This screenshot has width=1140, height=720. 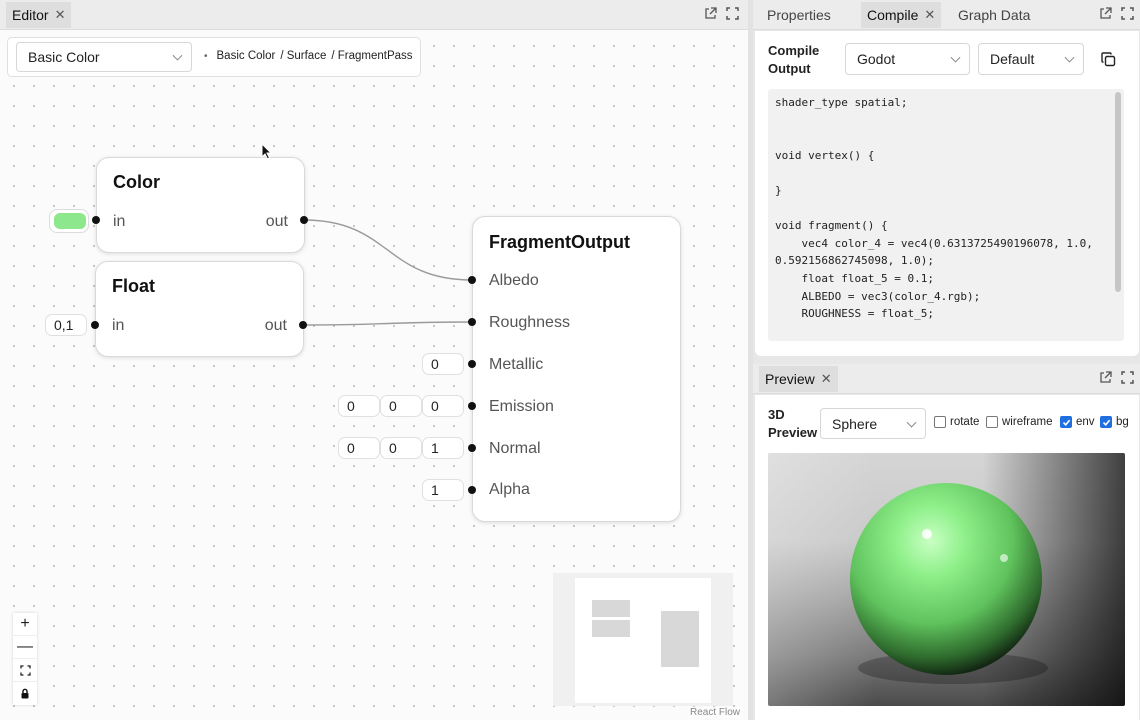 What do you see at coordinates (304, 220) in the screenshot?
I see `color-out-handle` at bounding box center [304, 220].